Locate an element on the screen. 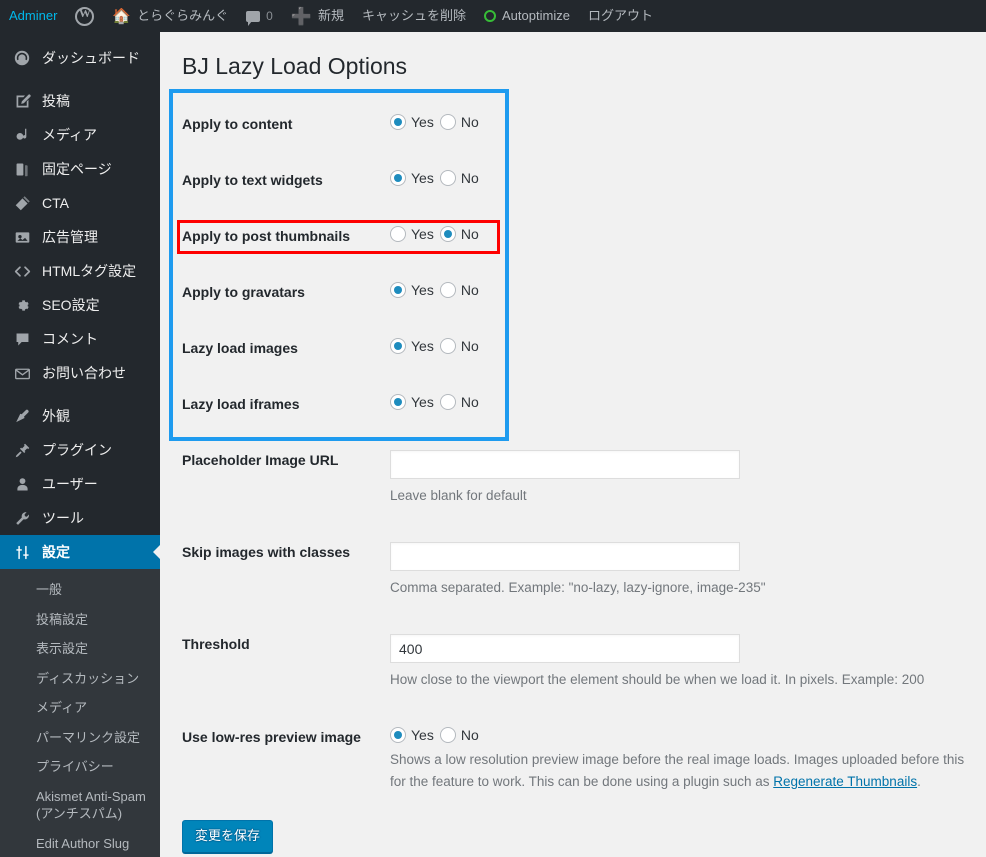 Image resolution: width=986 pixels, height=857 pixels. adminbar-item-autoptimize: Autoptimize is located at coordinates (527, 16).